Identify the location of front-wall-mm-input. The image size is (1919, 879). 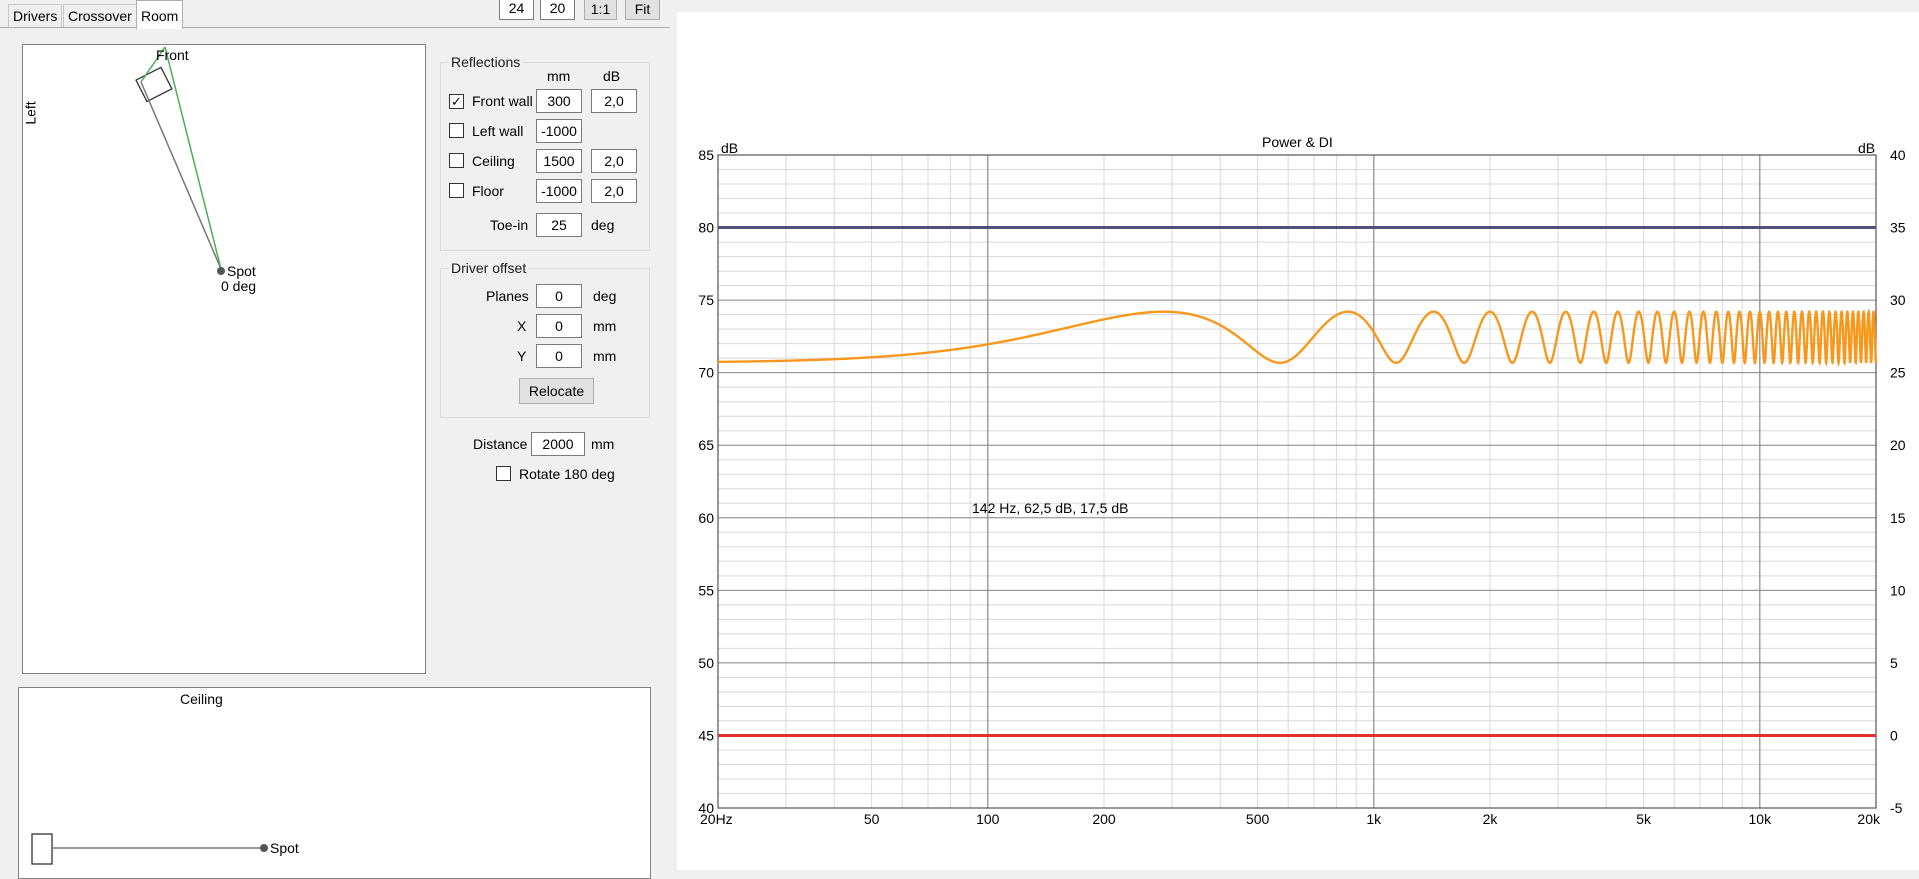
(559, 101).